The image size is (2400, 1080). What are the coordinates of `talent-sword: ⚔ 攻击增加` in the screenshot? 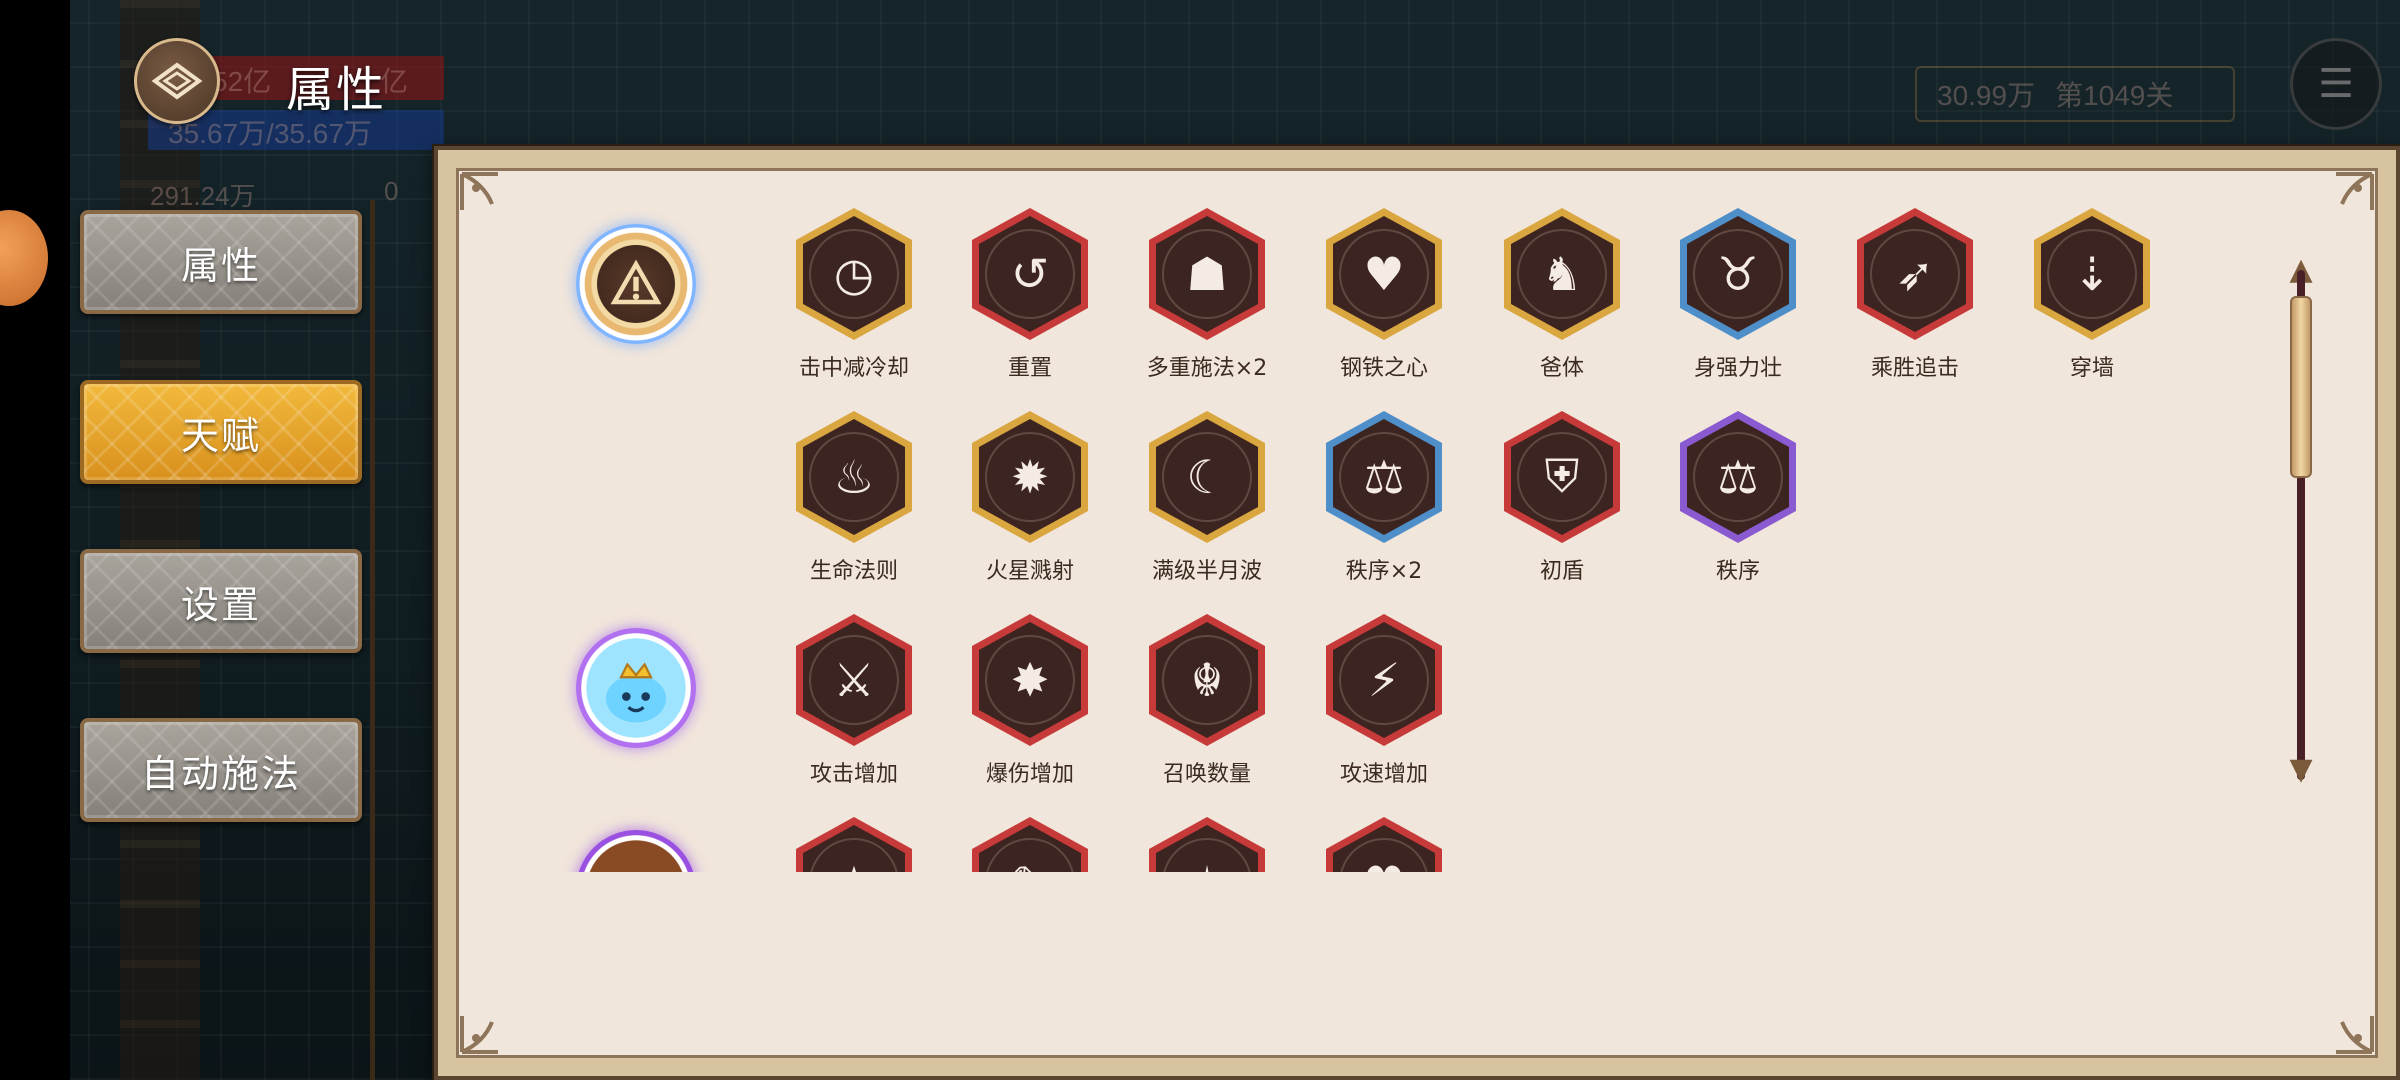 It's located at (854, 702).